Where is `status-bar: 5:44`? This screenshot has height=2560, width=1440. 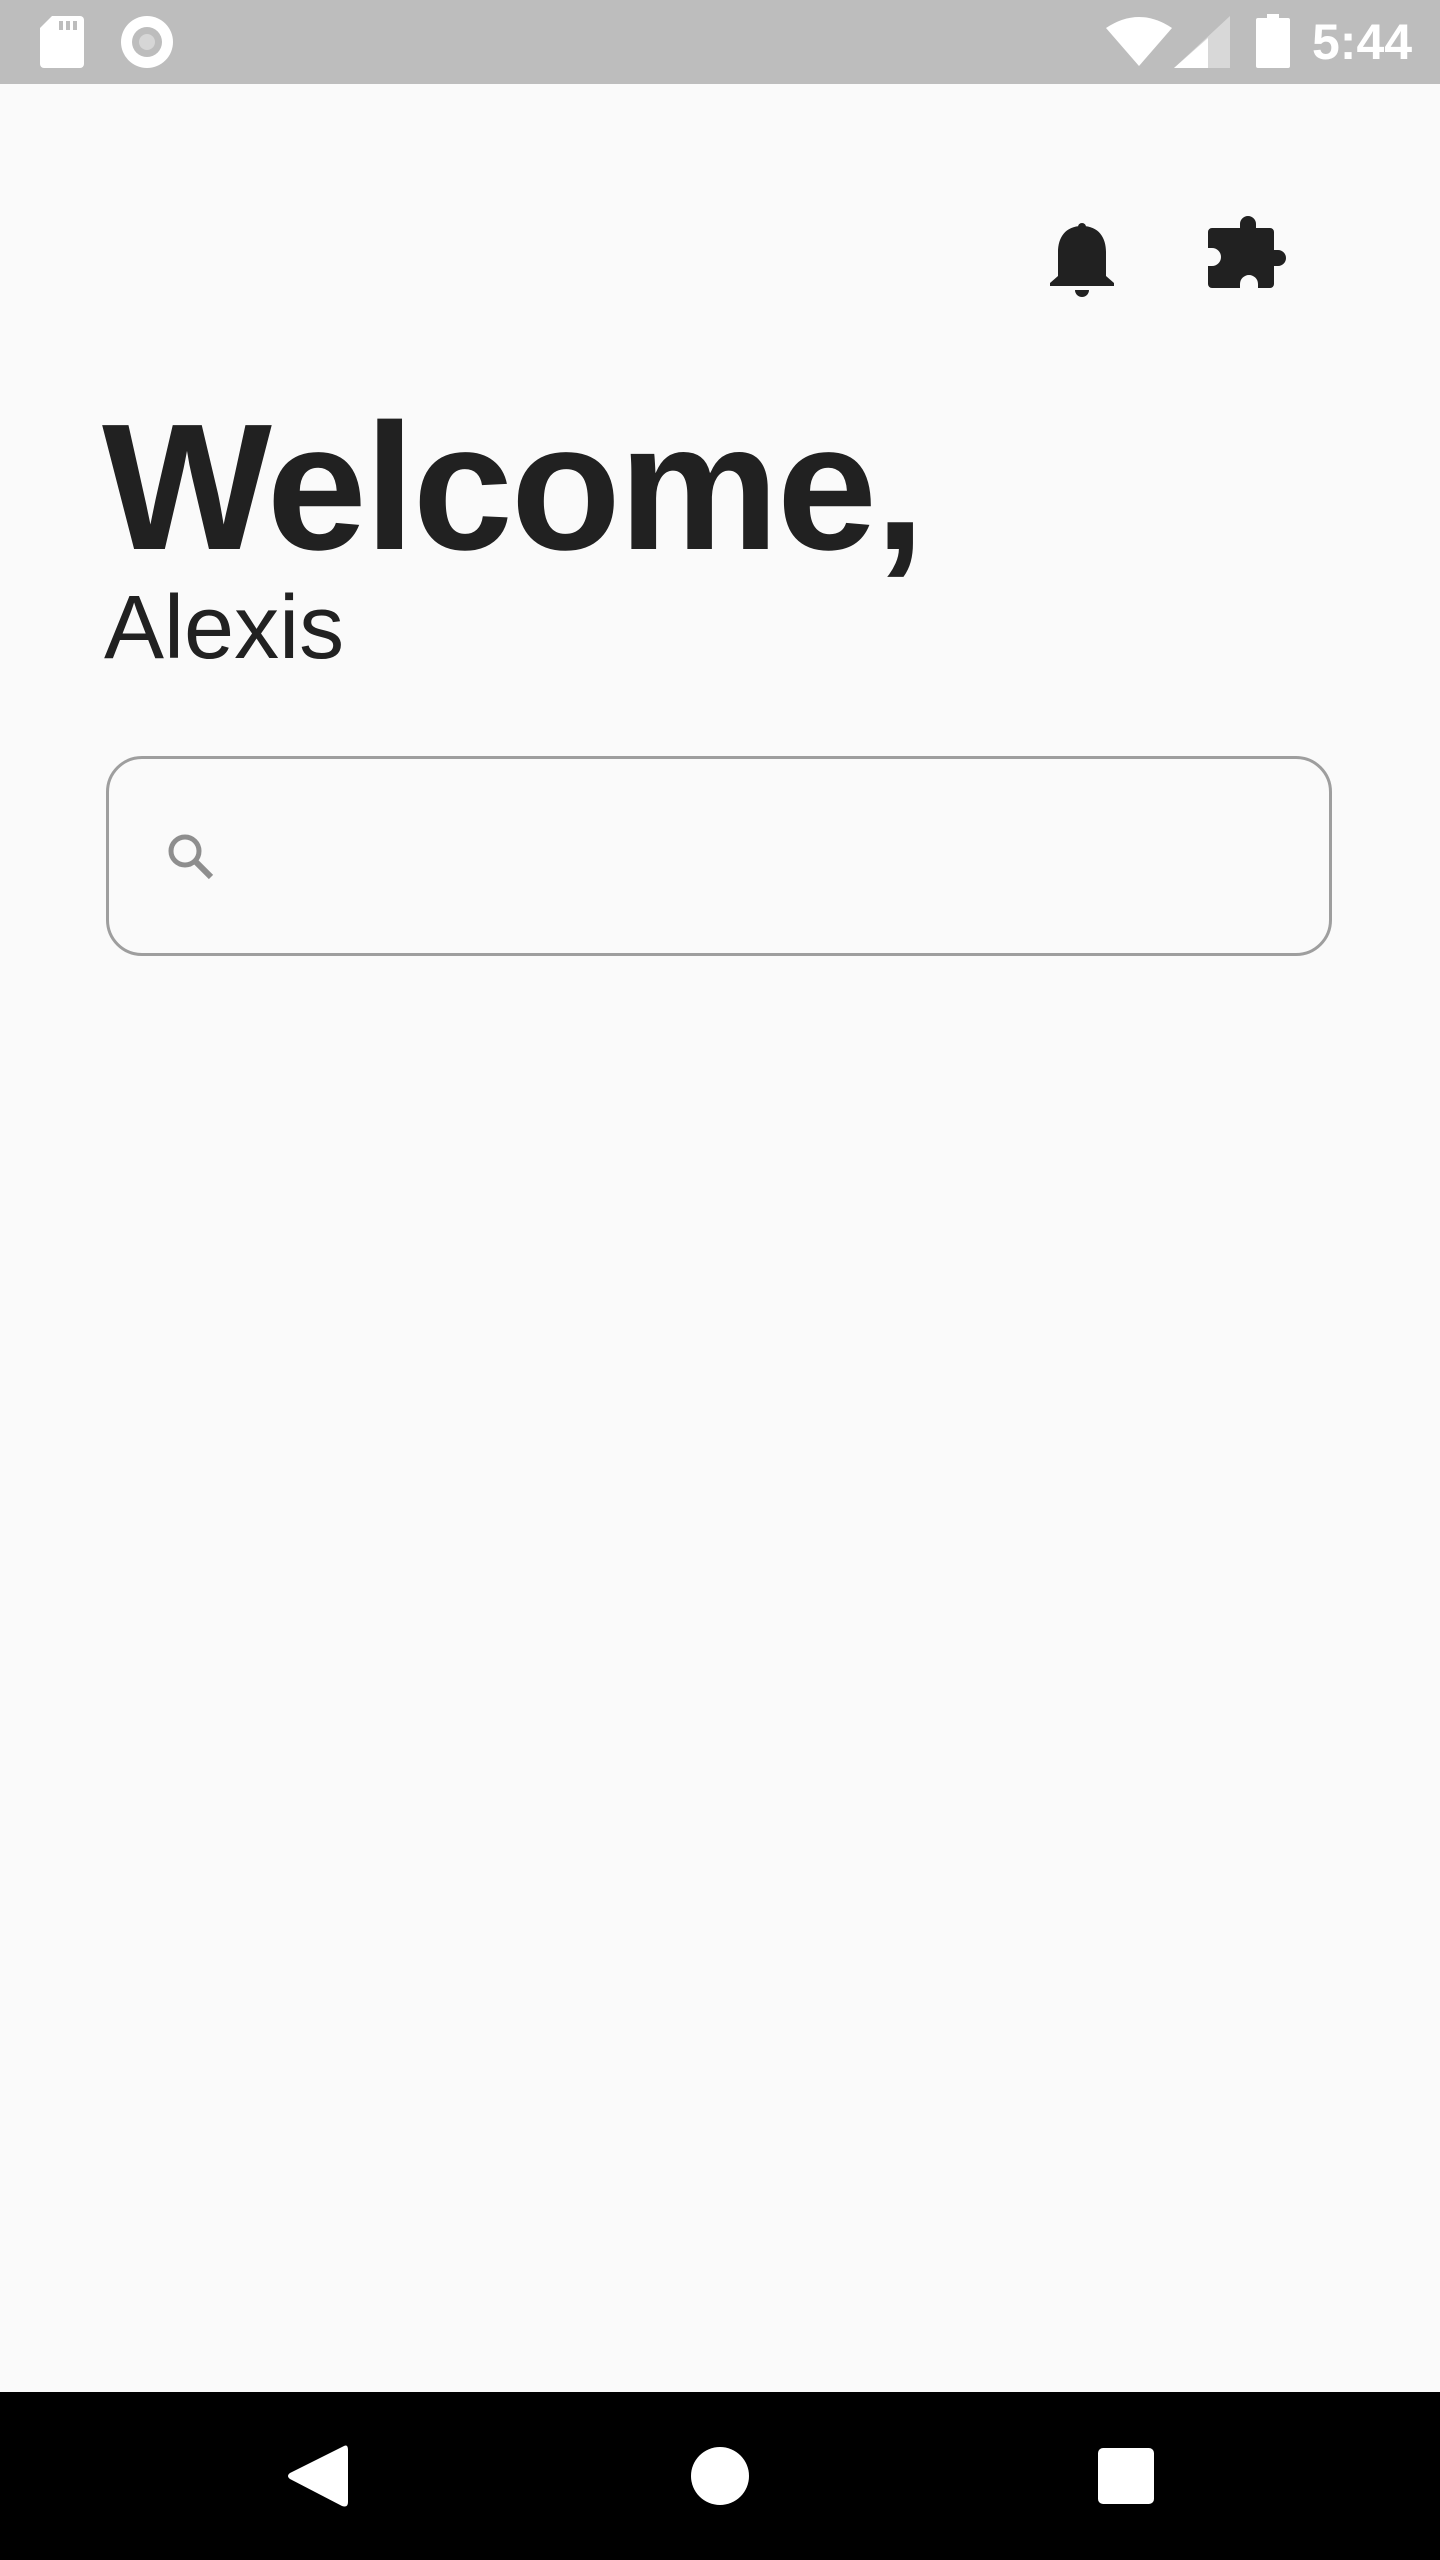
status-bar: 5:44 is located at coordinates (720, 42).